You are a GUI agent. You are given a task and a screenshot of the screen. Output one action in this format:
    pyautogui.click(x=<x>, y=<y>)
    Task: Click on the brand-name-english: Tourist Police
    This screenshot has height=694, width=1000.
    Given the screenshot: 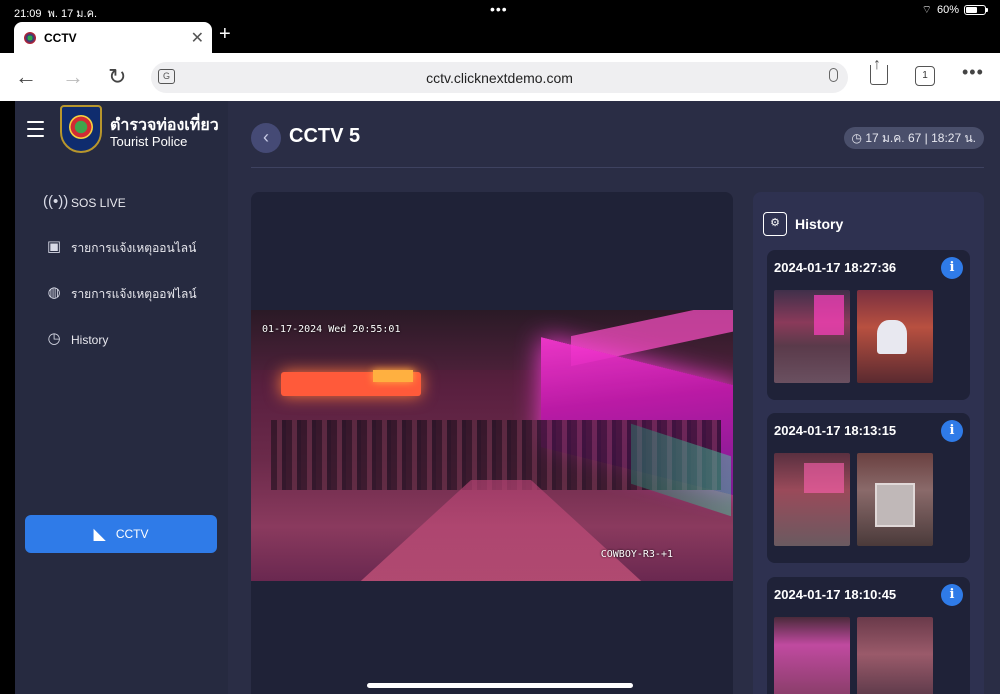 What is the action you would take?
    pyautogui.click(x=149, y=141)
    